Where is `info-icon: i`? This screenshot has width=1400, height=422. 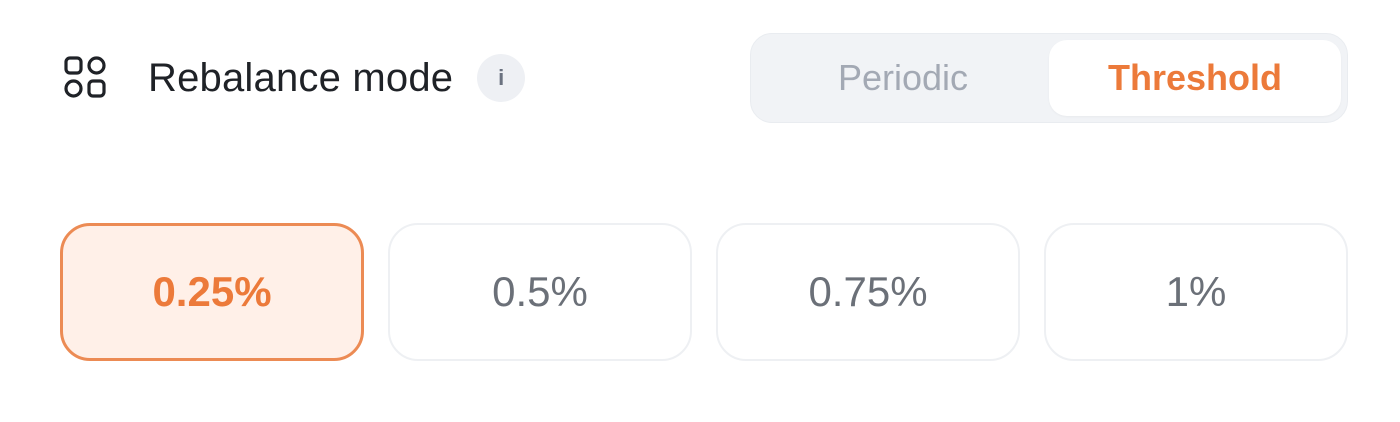
info-icon: i is located at coordinates (501, 78).